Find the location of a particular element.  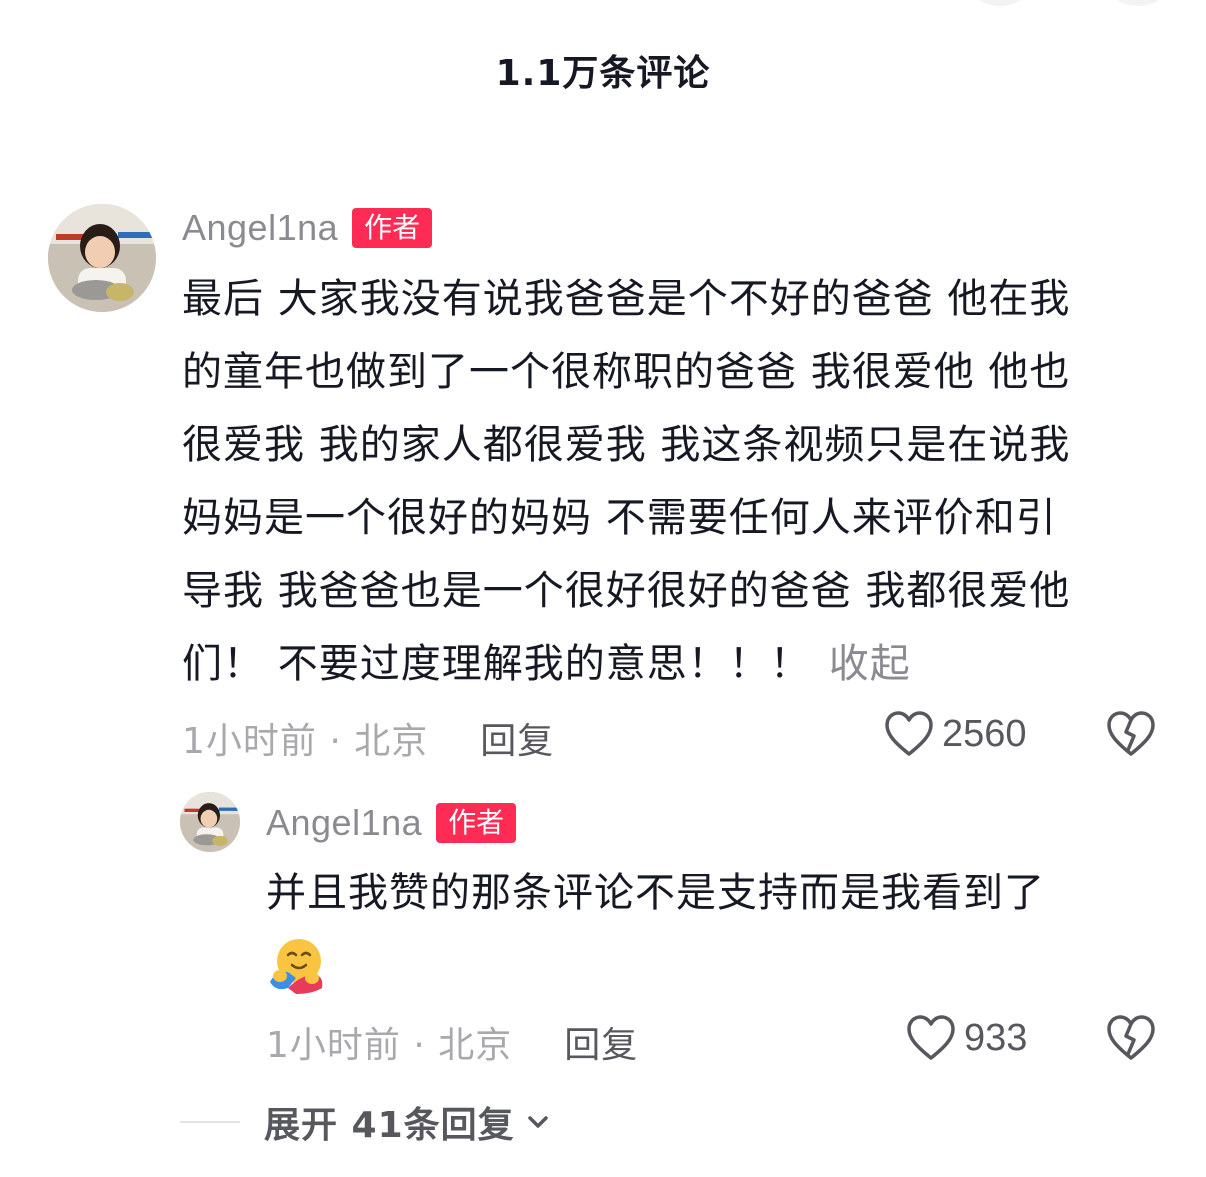

avatar is located at coordinates (102, 258).